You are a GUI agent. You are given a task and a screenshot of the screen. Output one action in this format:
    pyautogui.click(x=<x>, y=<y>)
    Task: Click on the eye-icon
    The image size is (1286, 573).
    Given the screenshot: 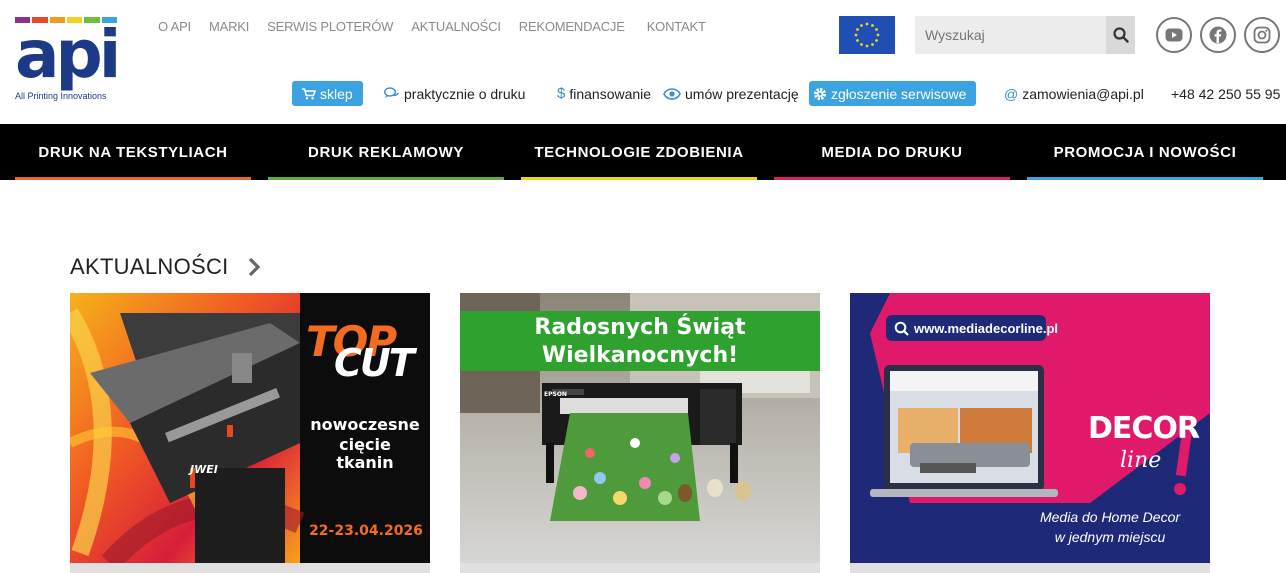 What is the action you would take?
    pyautogui.click(x=672, y=93)
    